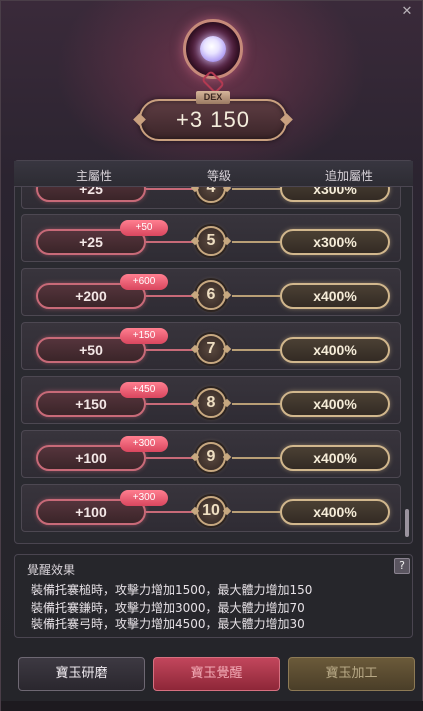  Describe the element at coordinates (168, 624) in the screenshot. I see `effect-line: 裝備托褰弓時，攻擊力增加4500，最大體力增加30` at that location.